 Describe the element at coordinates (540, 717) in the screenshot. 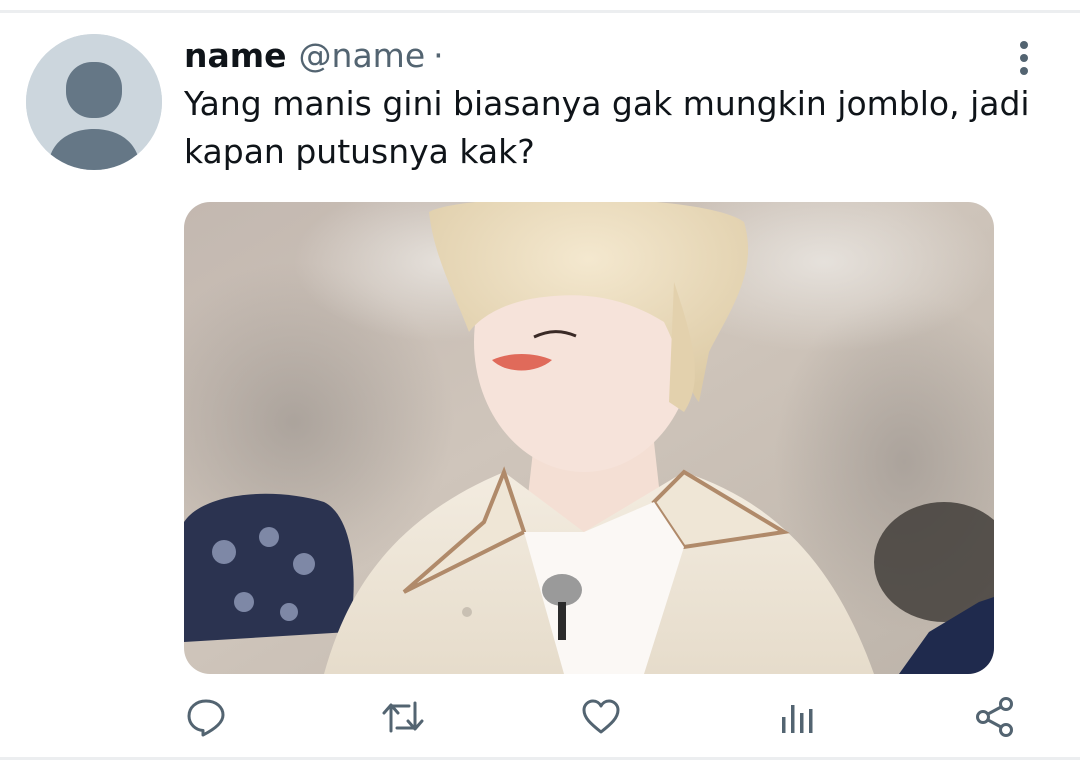

I see `tweet-actions` at that location.